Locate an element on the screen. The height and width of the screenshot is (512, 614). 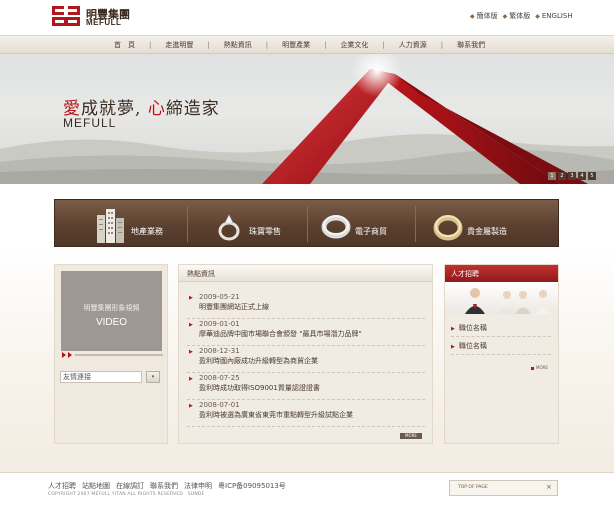
building-icon is located at coordinates (111, 224).